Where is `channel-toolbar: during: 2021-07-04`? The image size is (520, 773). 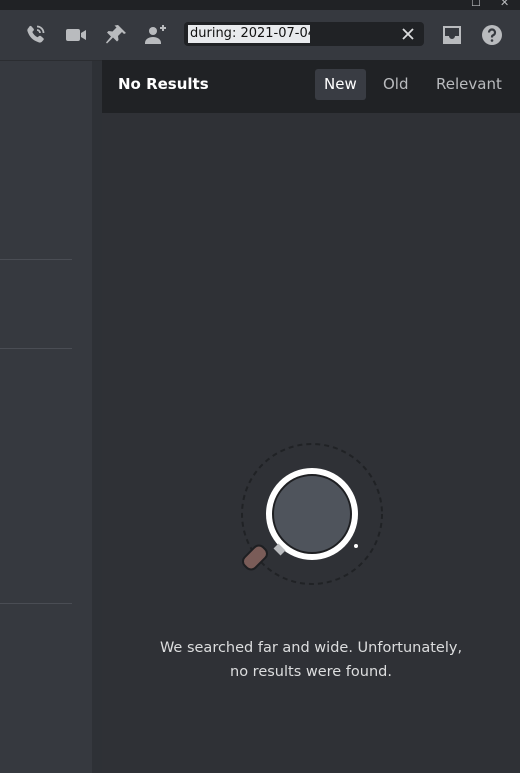 channel-toolbar: during: 2021-07-04 is located at coordinates (260, 35).